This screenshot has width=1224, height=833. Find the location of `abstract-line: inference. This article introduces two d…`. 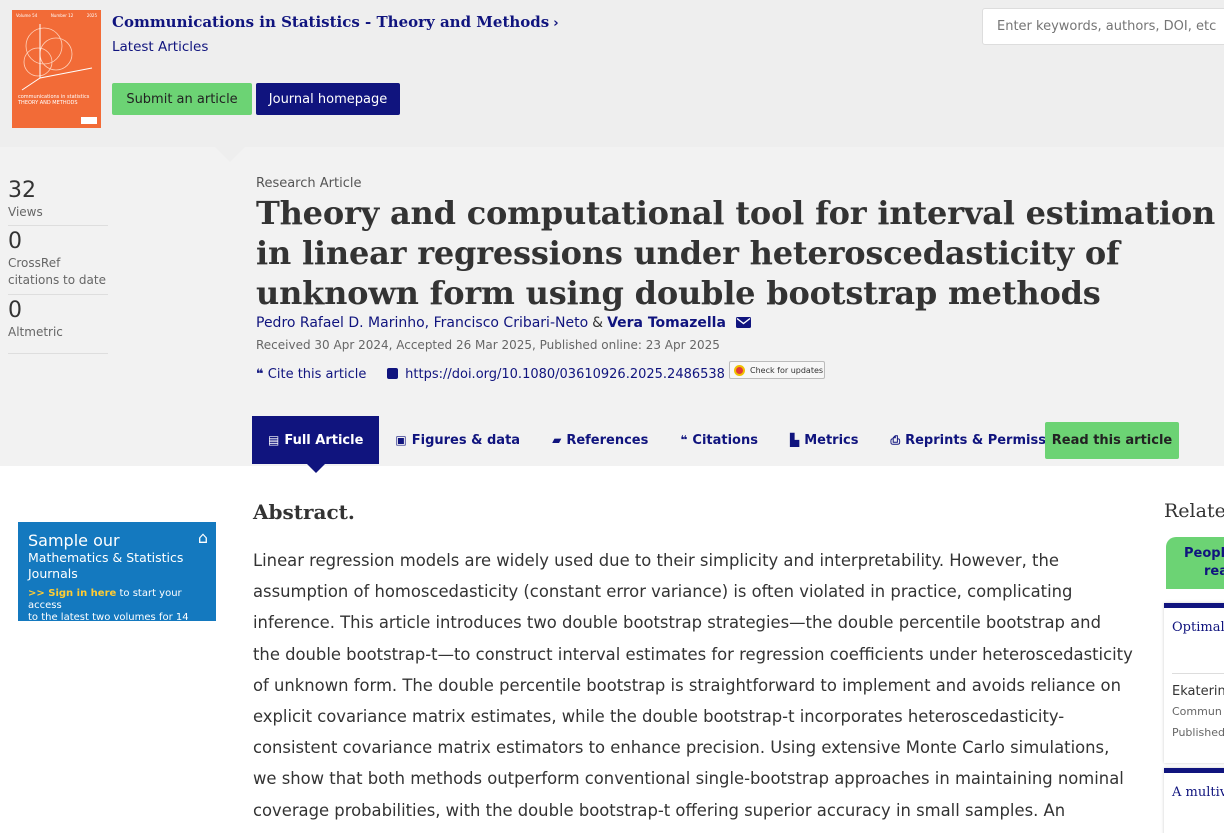

abstract-line: inference. This article introduces two d… is located at coordinates (677, 623).